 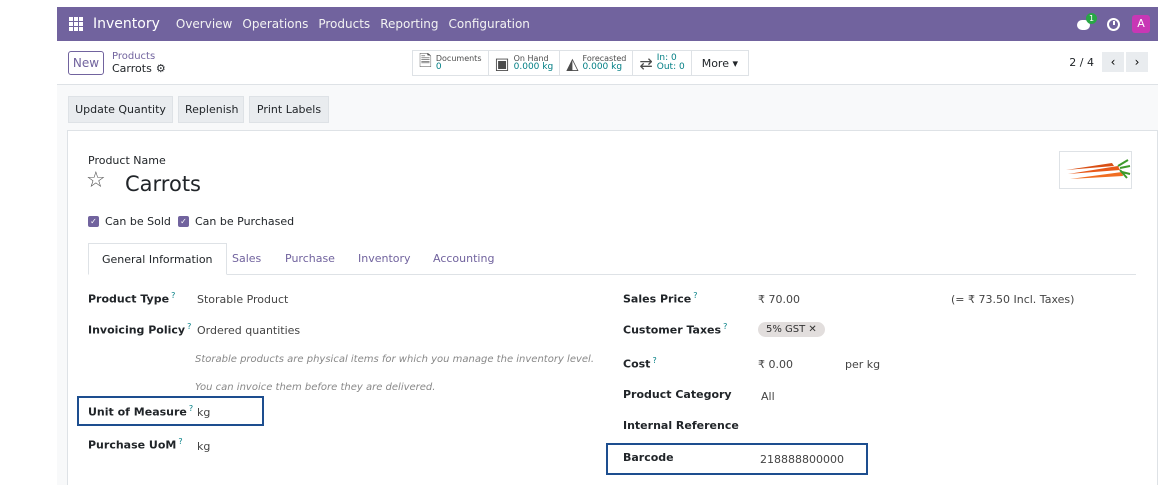 I want to click on can-be-purchased-label: Can be Purchased, so click(x=245, y=221).